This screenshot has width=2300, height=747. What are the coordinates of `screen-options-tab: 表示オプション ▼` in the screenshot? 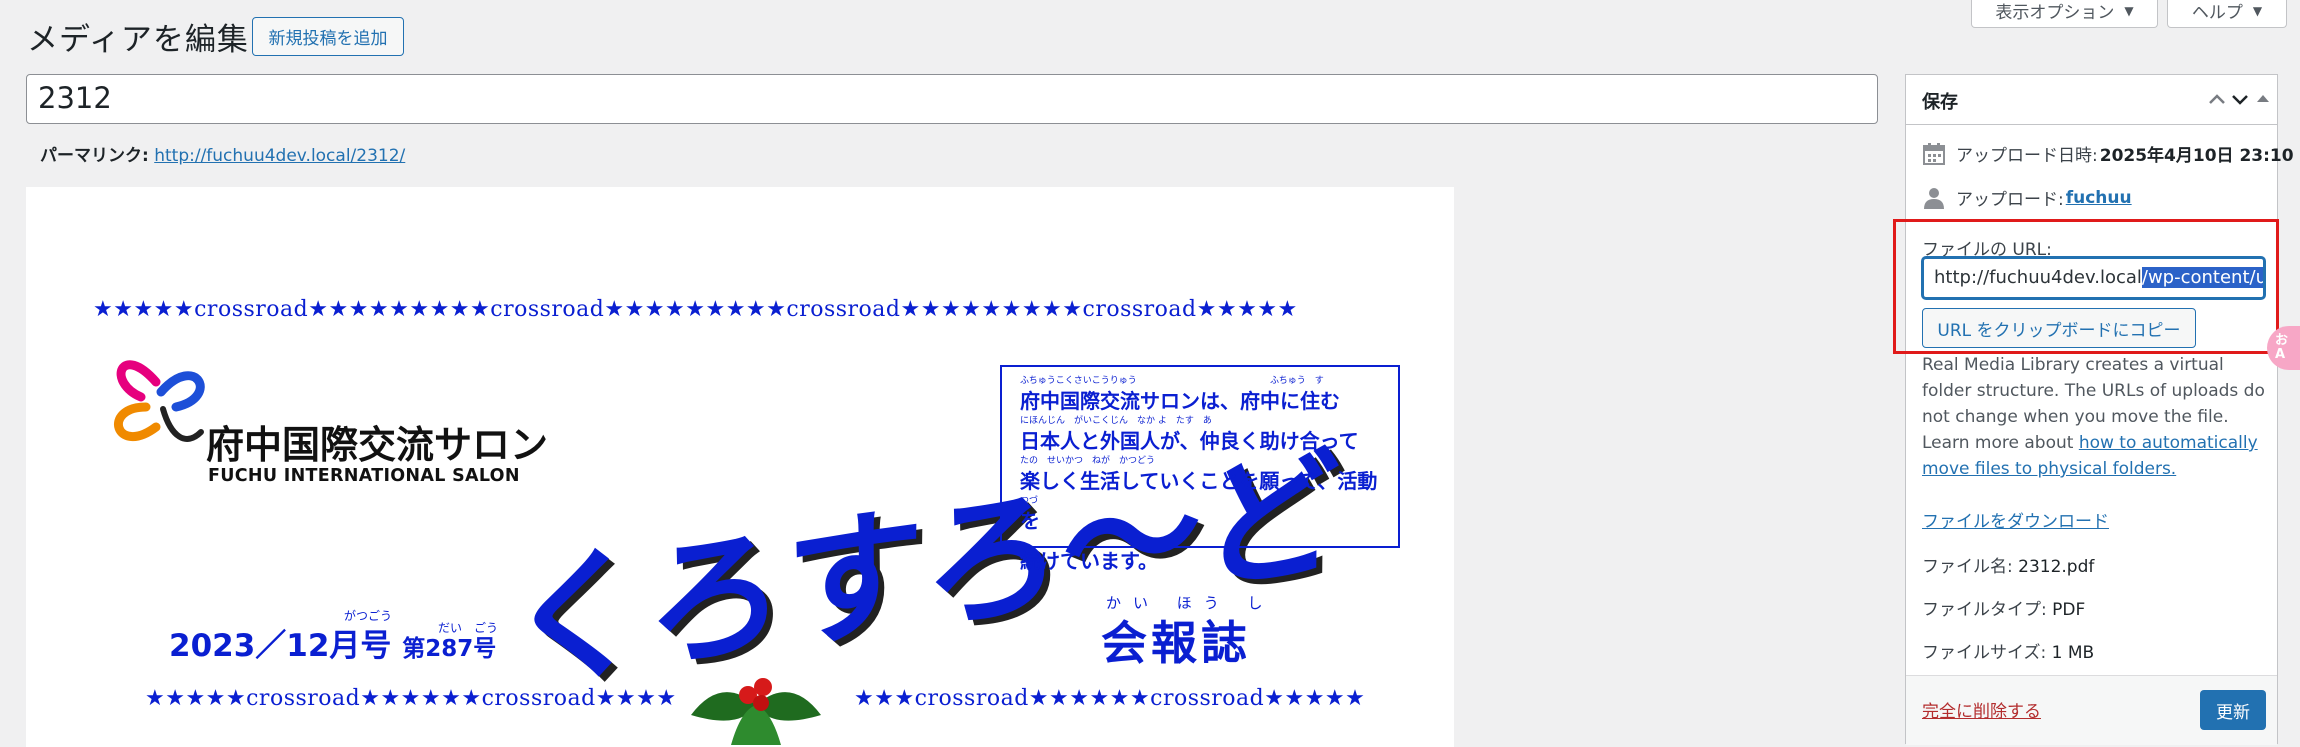 It's located at (2064, 14).